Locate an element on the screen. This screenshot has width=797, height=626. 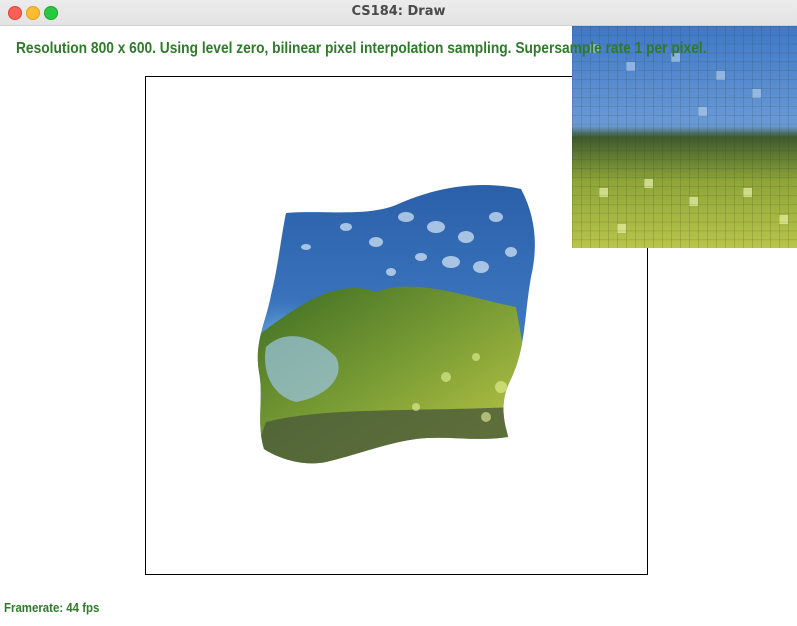
framerate-readout: Framerate: 44 fps is located at coordinates (52, 607).